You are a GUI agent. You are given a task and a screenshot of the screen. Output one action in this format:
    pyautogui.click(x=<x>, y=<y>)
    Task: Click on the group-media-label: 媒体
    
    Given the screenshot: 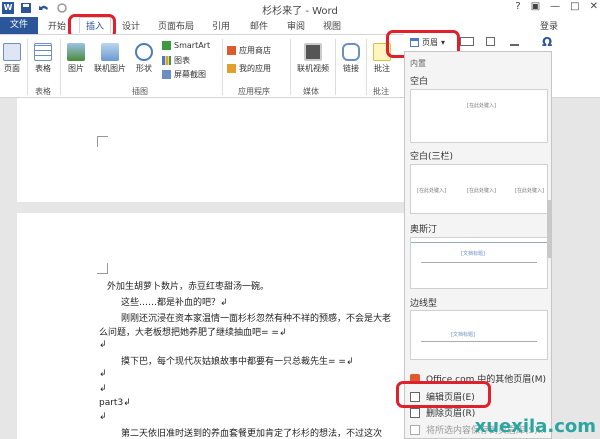 What is the action you would take?
    pyautogui.click(x=311, y=91)
    